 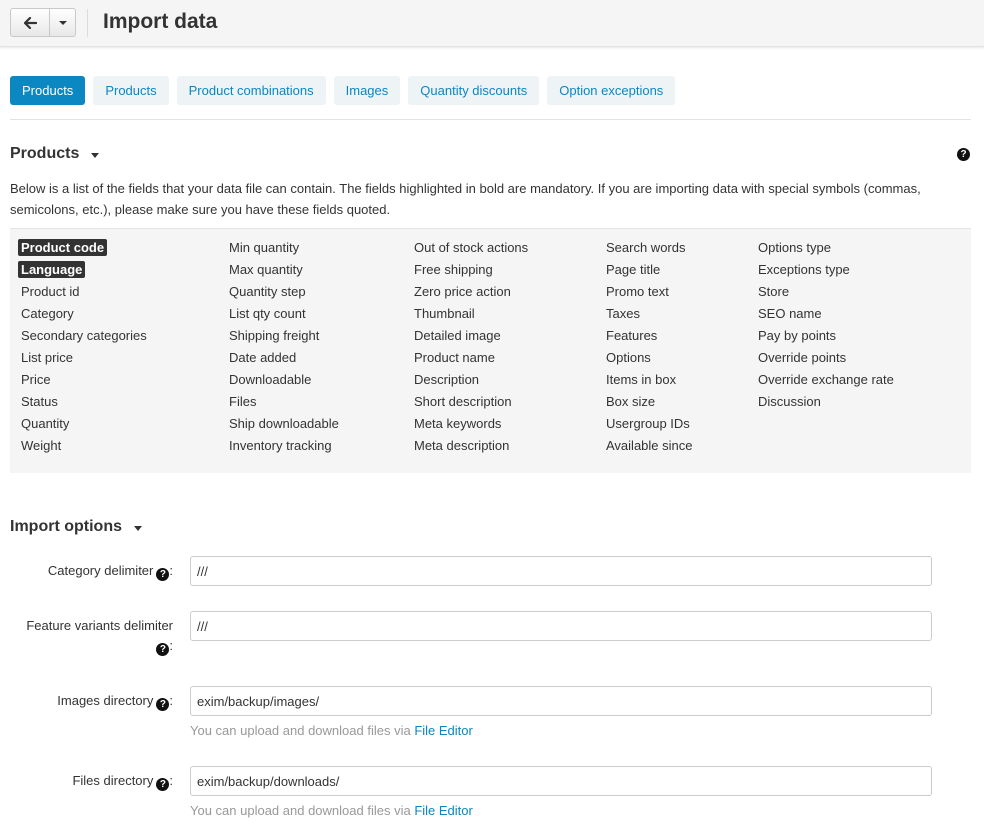 I want to click on field-item: Secondary categories, so click(x=84, y=337).